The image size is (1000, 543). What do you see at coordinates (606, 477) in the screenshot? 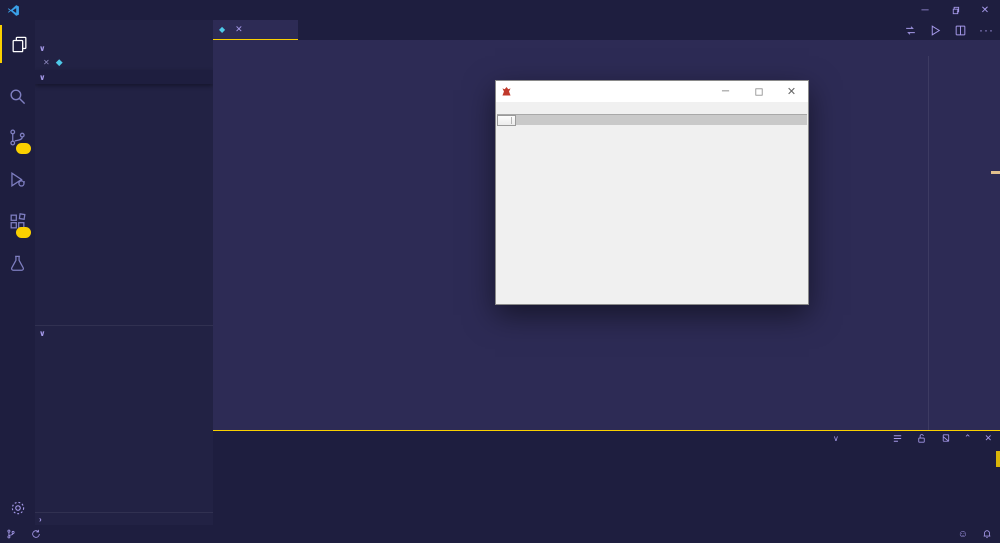
I see `bottom-panel: ∨ ⌃ ✕` at bounding box center [606, 477].